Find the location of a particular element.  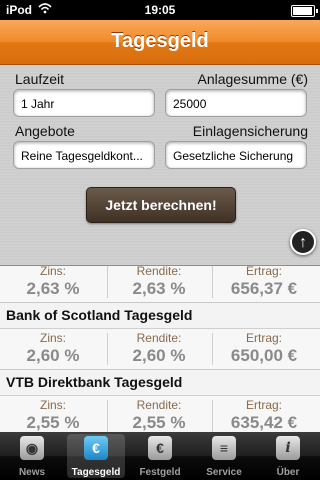

status-bar: iPod 19:05 is located at coordinates (160, 10).